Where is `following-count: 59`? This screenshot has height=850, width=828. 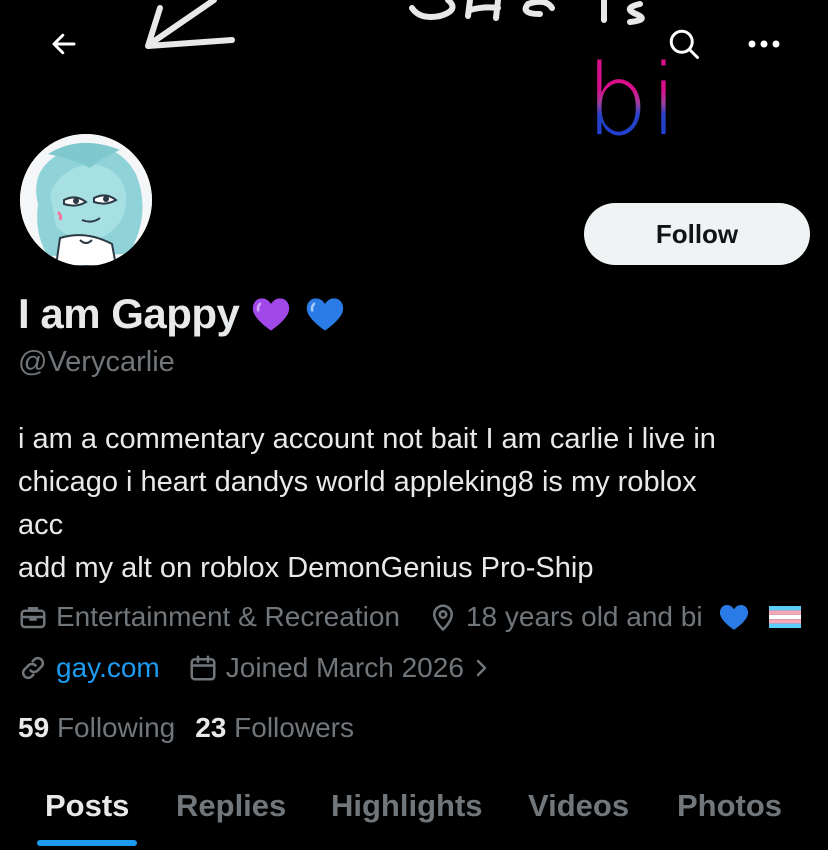
following-count: 59 is located at coordinates (34, 727).